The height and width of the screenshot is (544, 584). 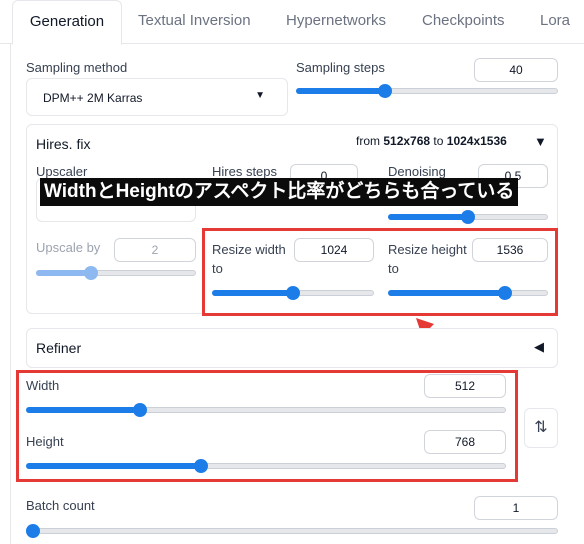 What do you see at coordinates (59, 348) in the screenshot?
I see `refiner-title: Refiner` at bounding box center [59, 348].